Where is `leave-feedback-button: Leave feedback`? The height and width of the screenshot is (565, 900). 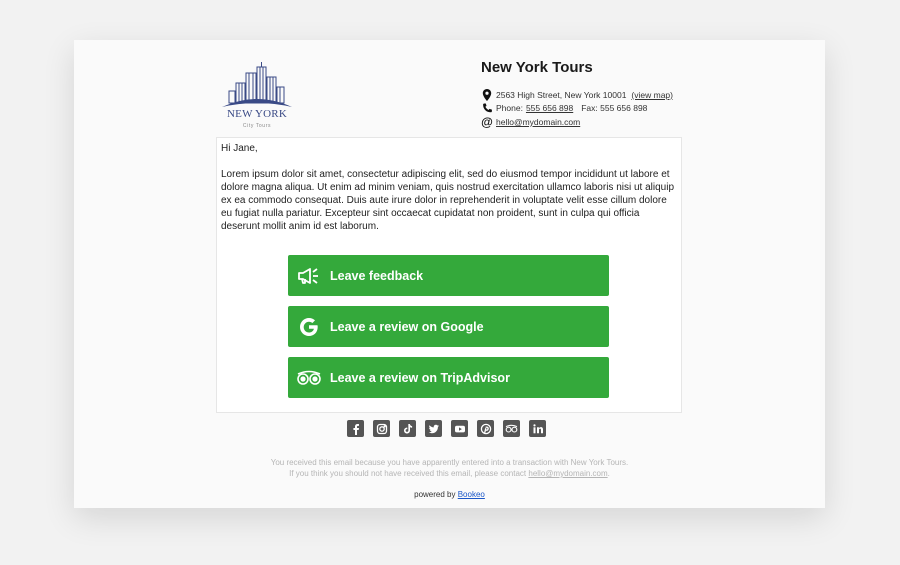 leave-feedback-button: Leave feedback is located at coordinates (448, 275).